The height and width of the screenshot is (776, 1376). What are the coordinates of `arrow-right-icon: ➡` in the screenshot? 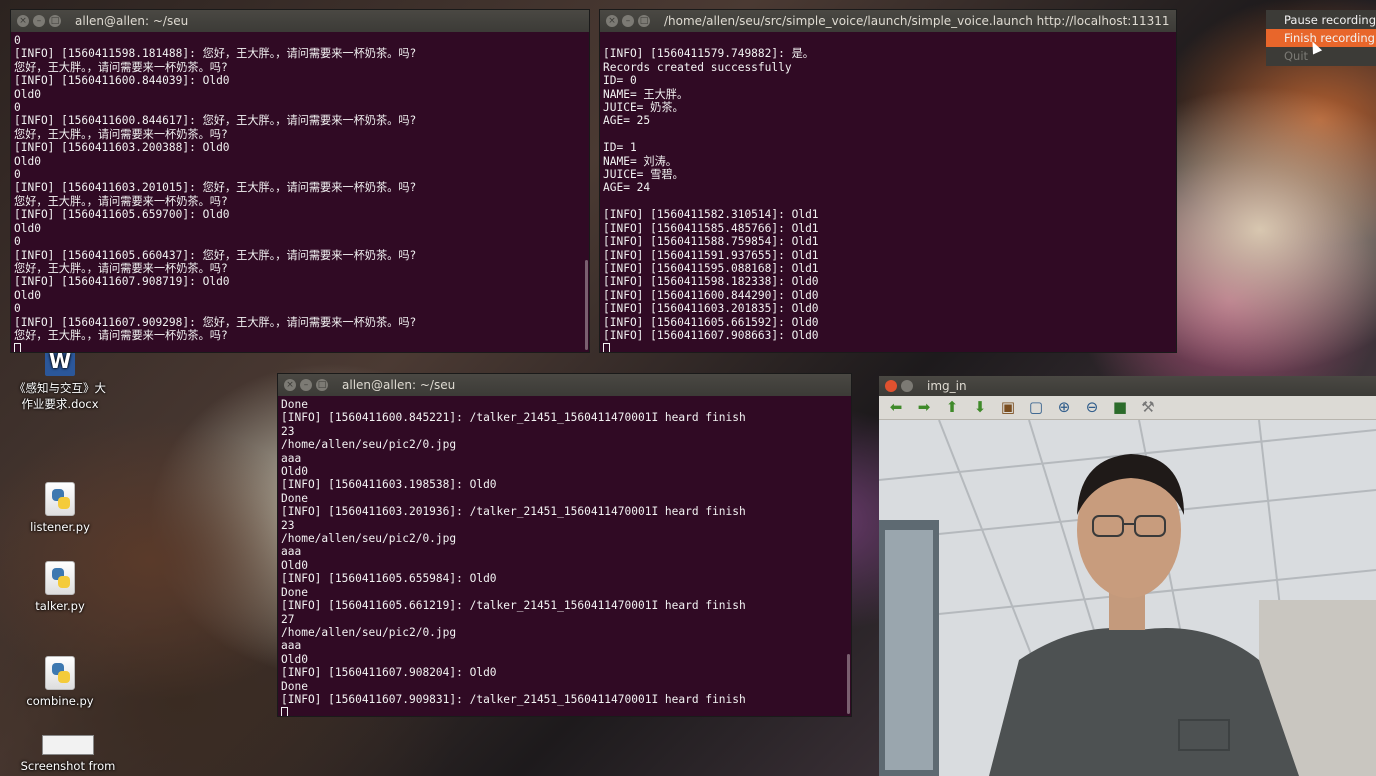 It's located at (924, 408).